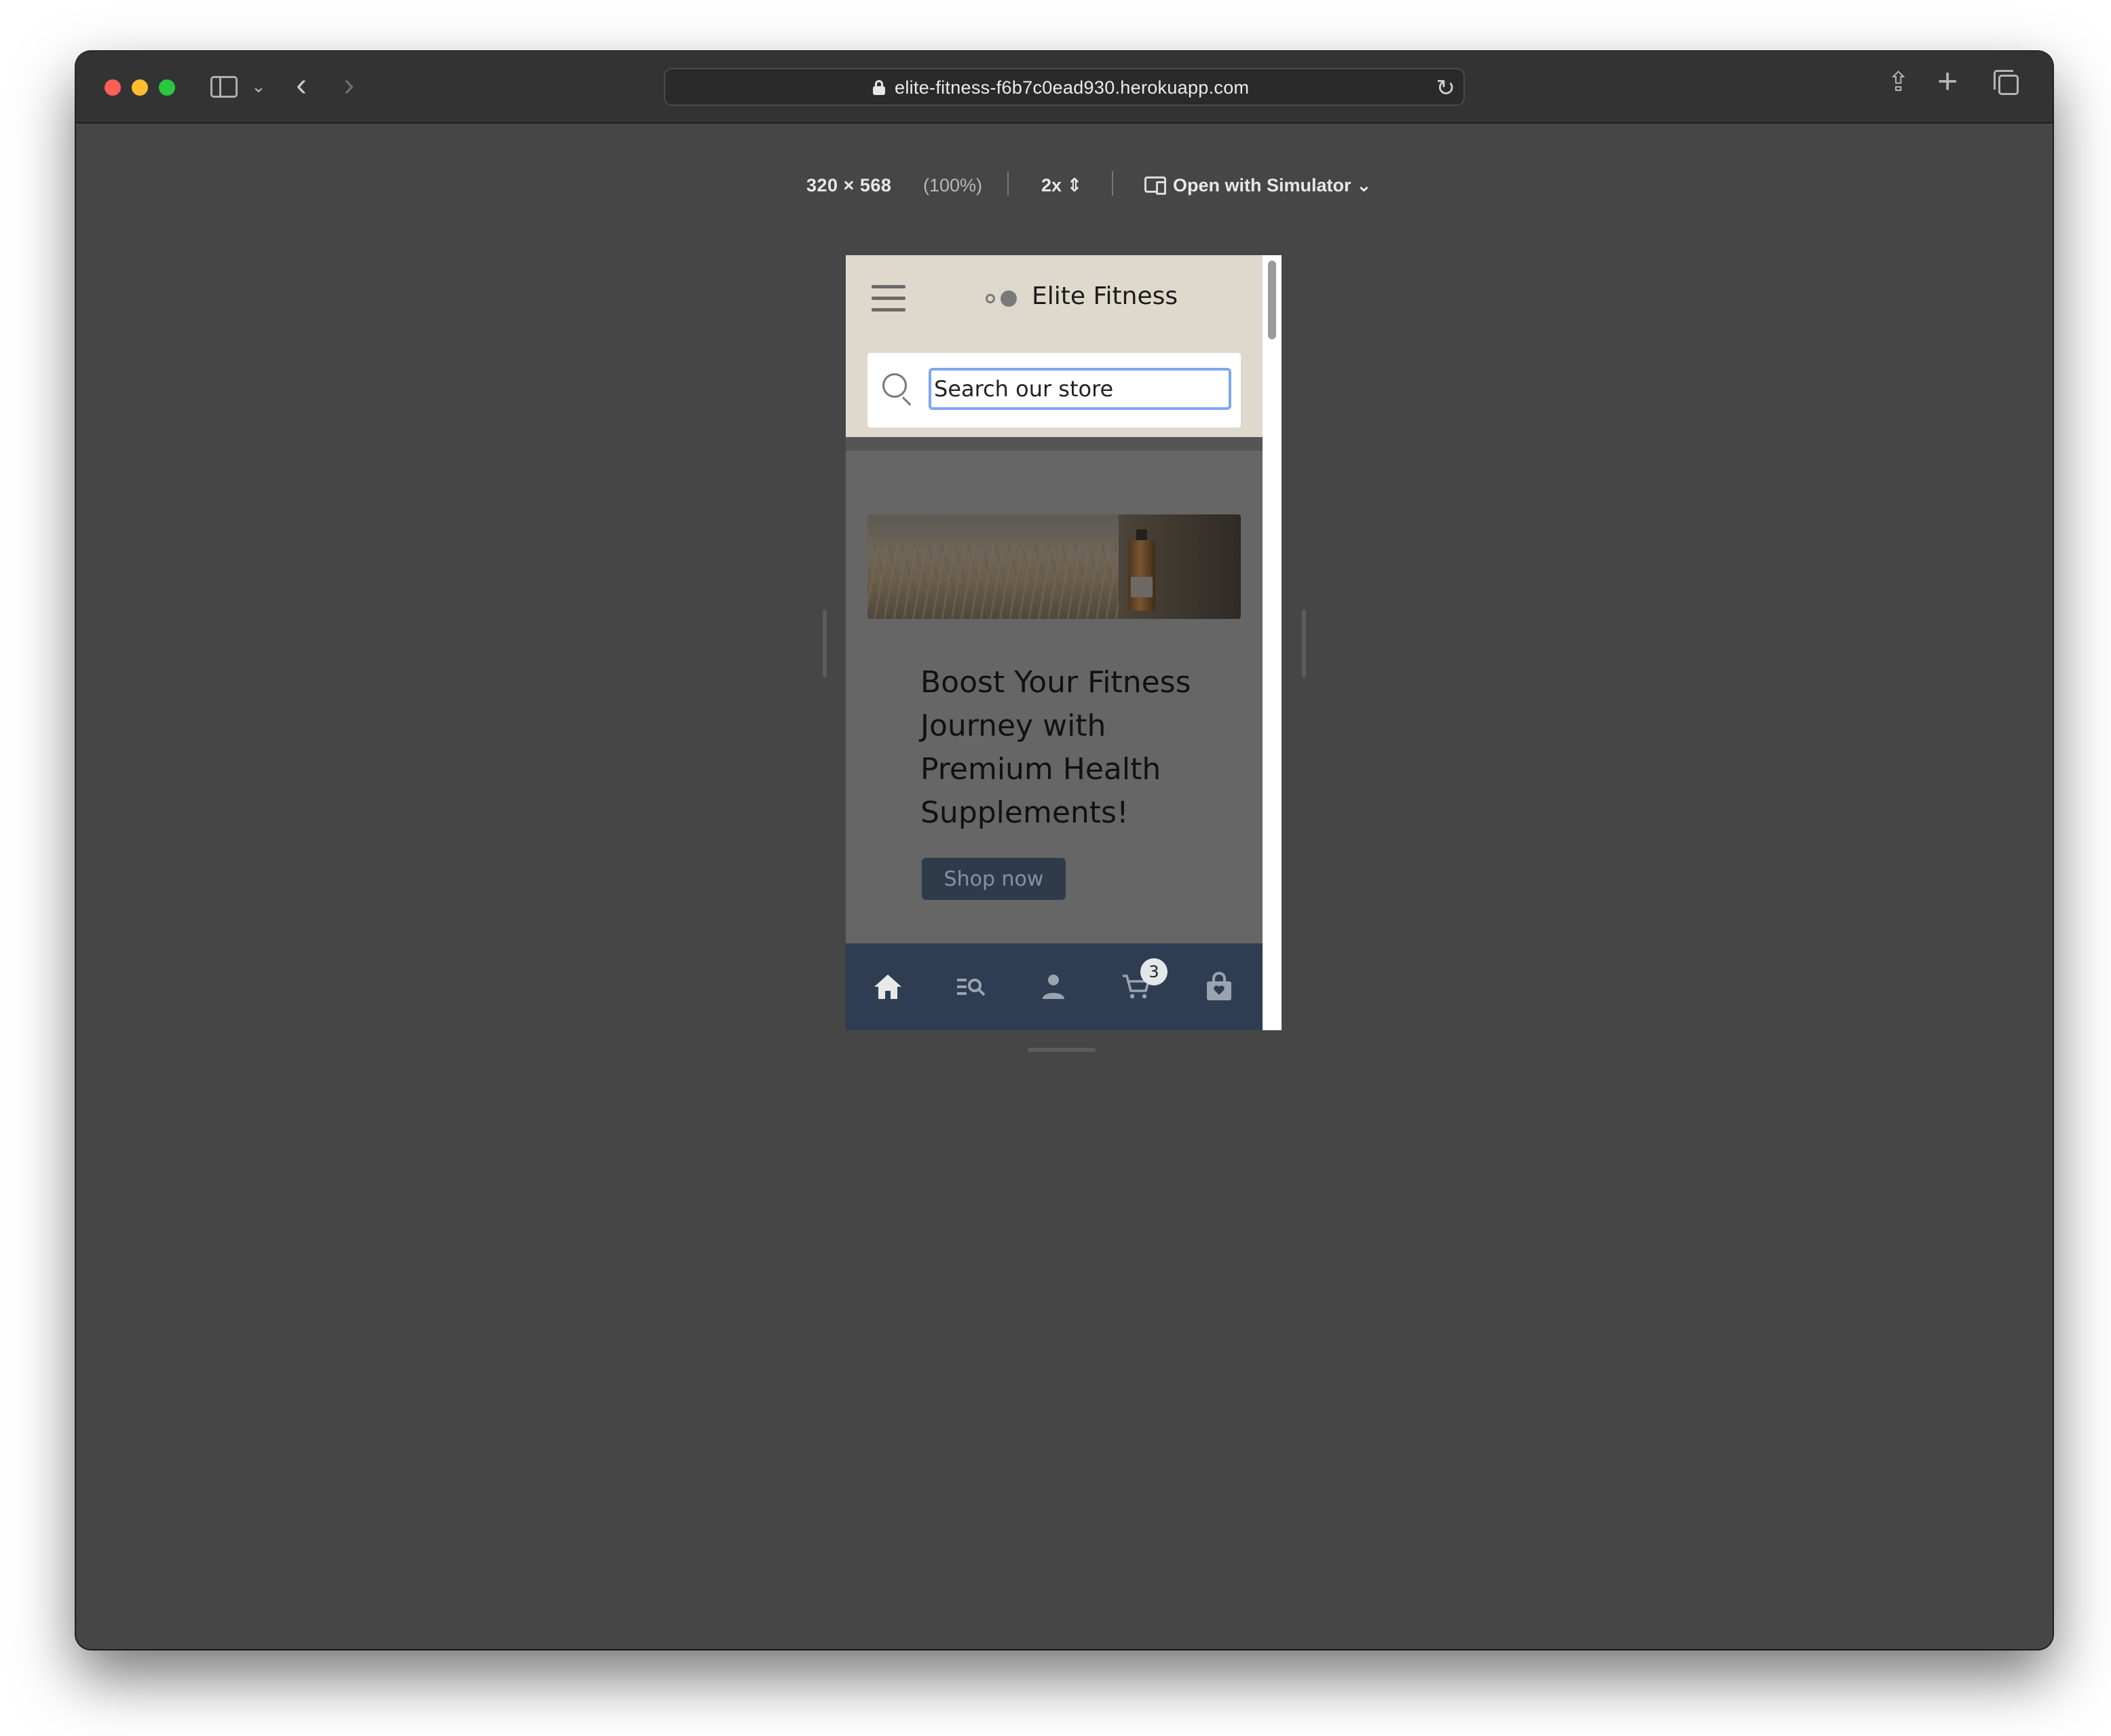 Image resolution: width=2111 pixels, height=1736 pixels. What do you see at coordinates (892, 991) in the screenshot?
I see `home-icon` at bounding box center [892, 991].